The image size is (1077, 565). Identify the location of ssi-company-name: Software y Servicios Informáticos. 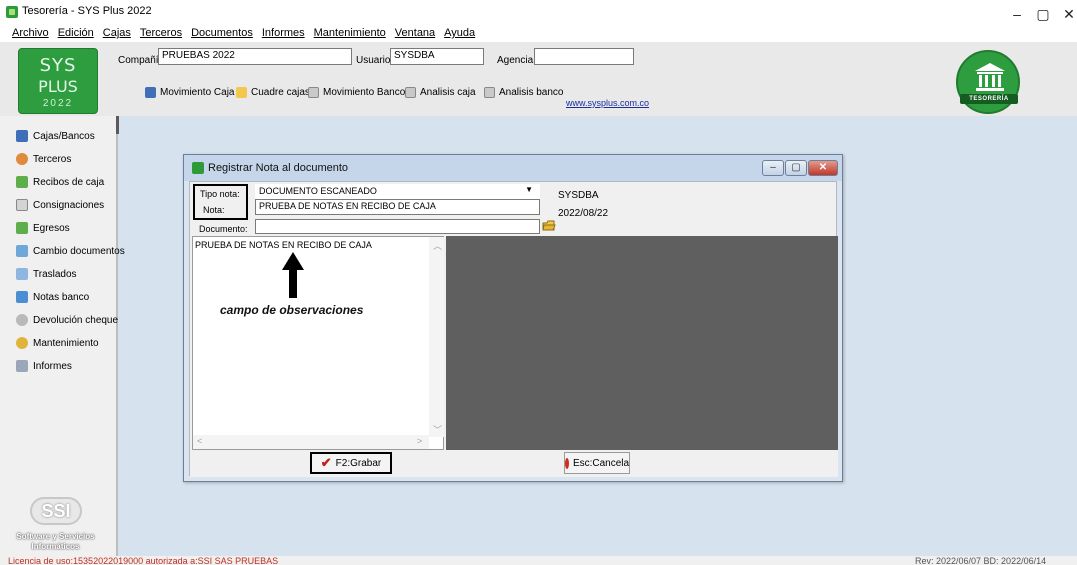
(55, 542).